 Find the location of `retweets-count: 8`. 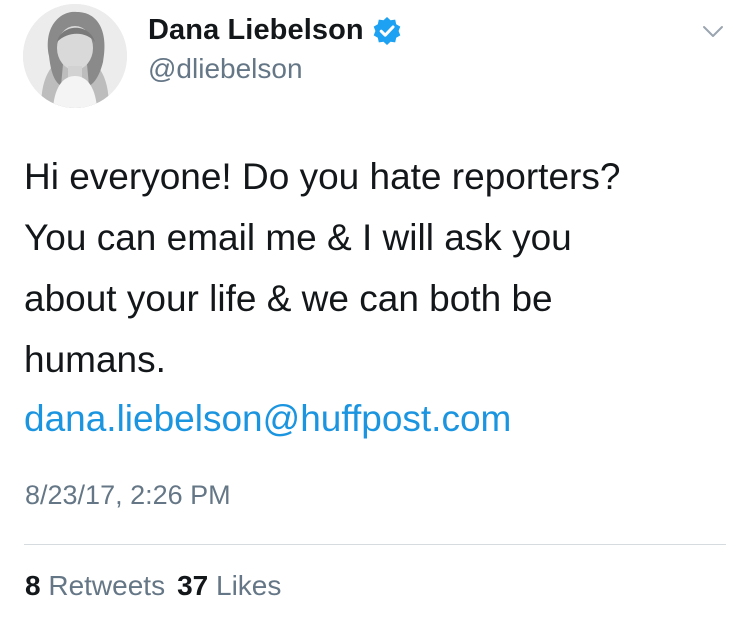

retweets-count: 8 is located at coordinates (33, 585).